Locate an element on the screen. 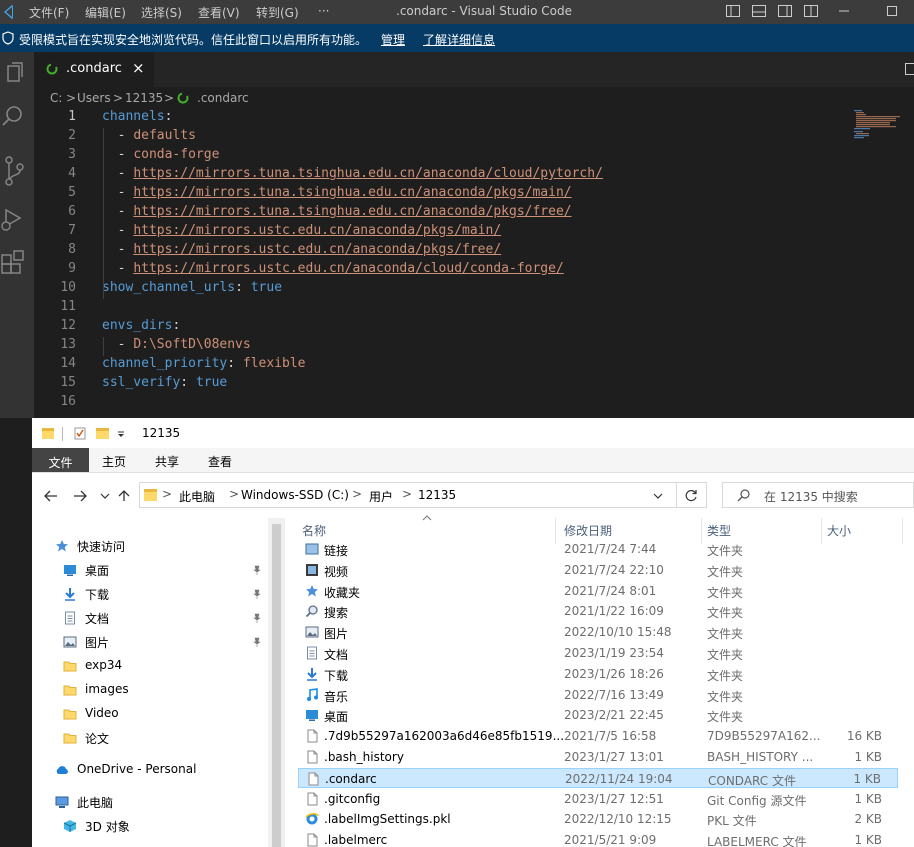 This screenshot has width=914, height=847. value-token: - is located at coordinates (118, 249).